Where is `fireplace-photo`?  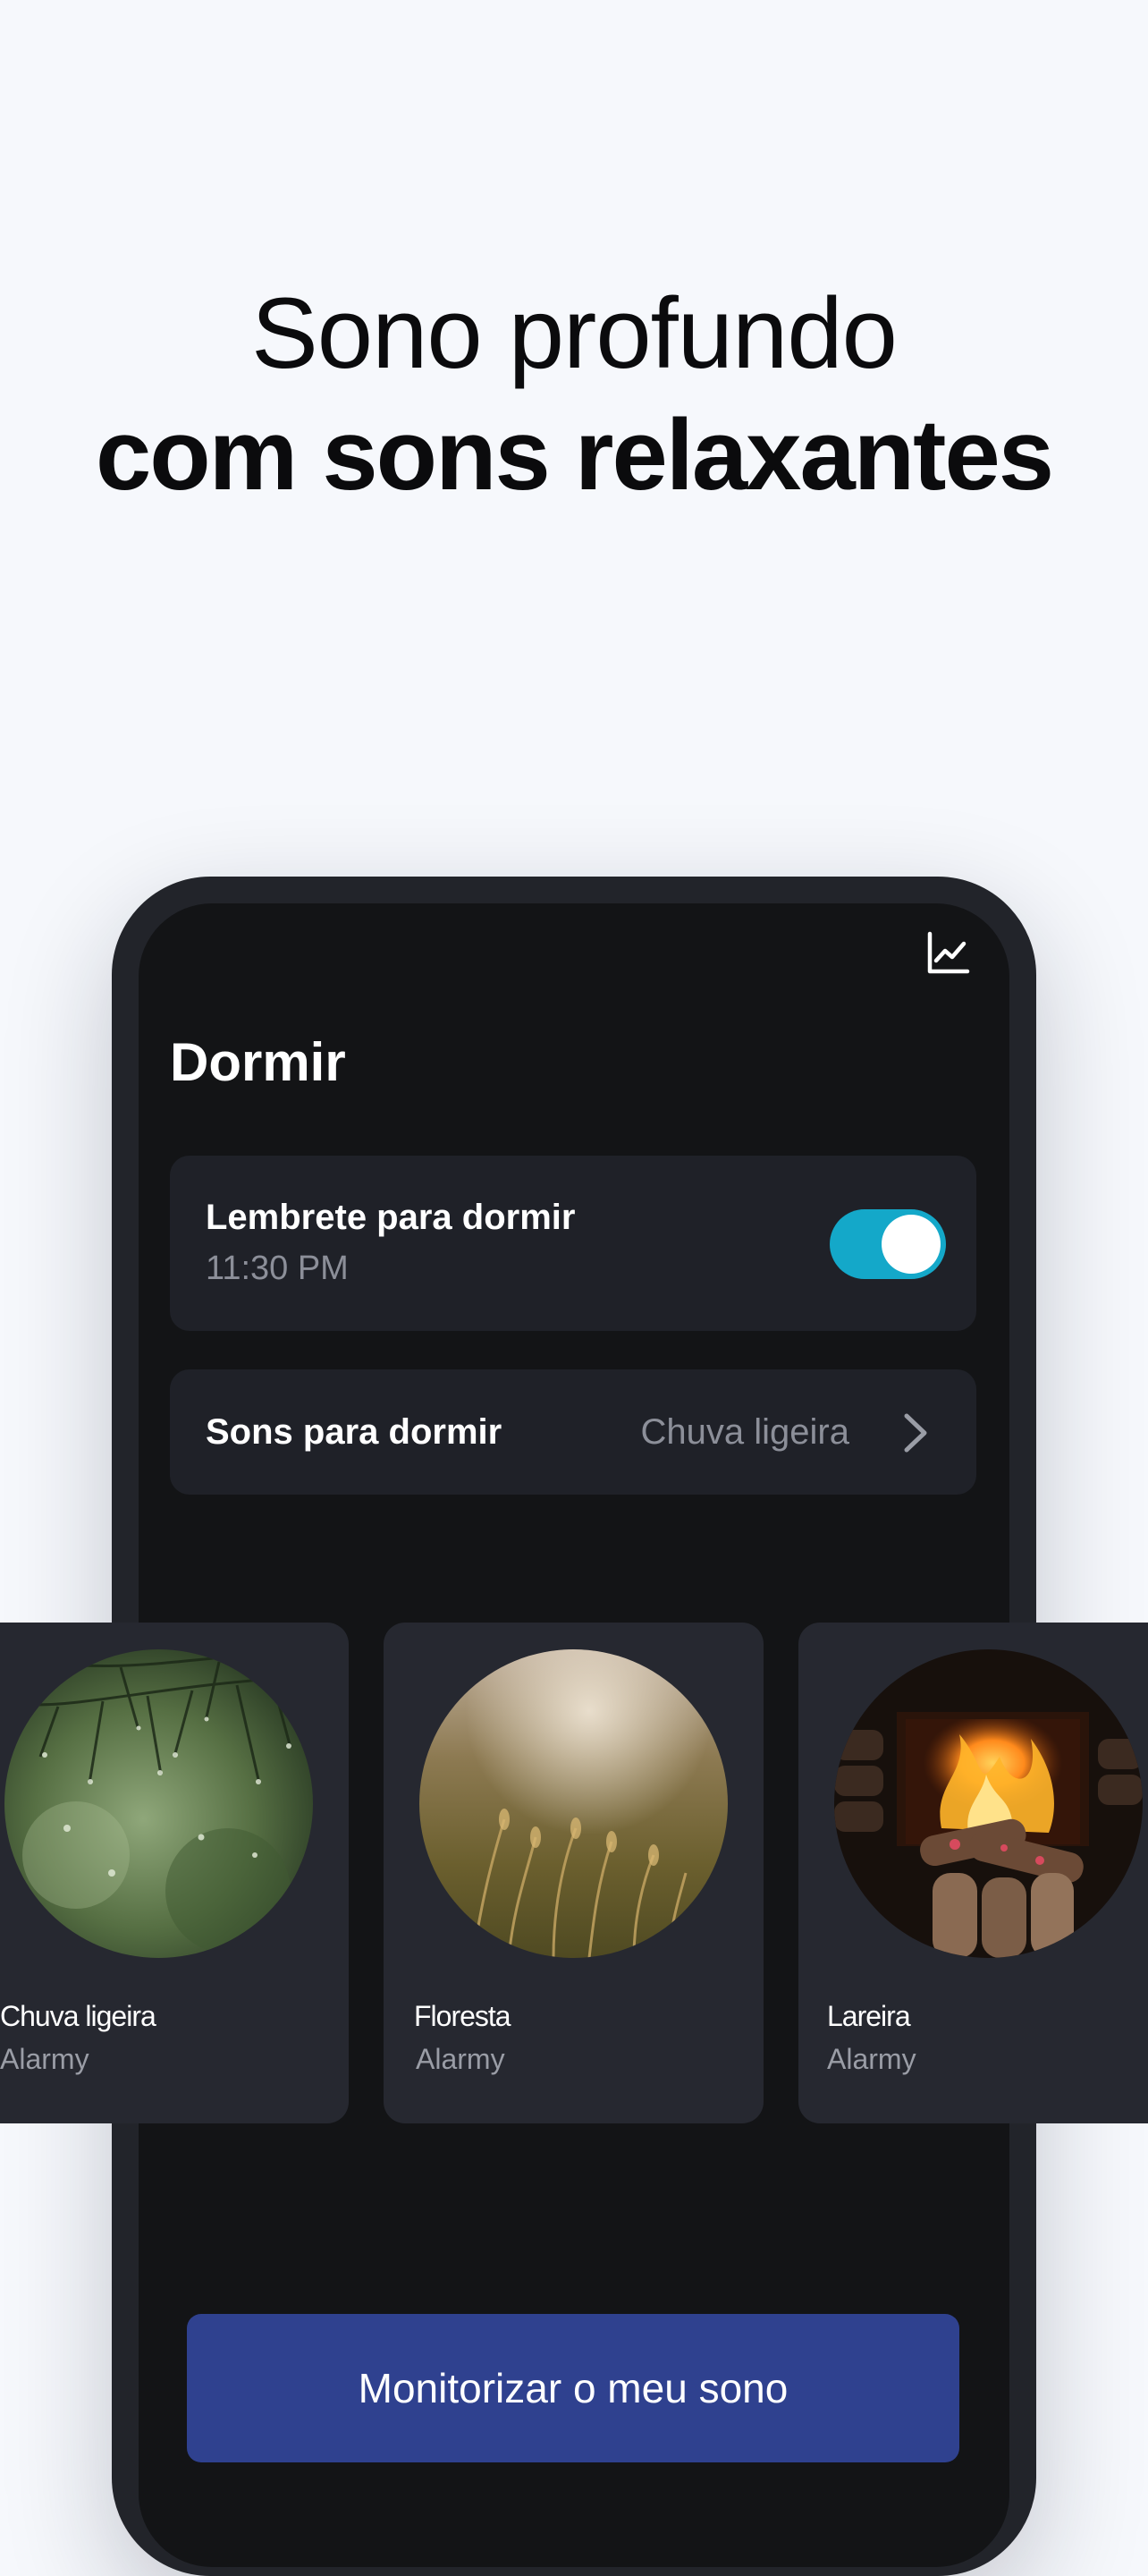
fireplace-photo is located at coordinates (988, 1803).